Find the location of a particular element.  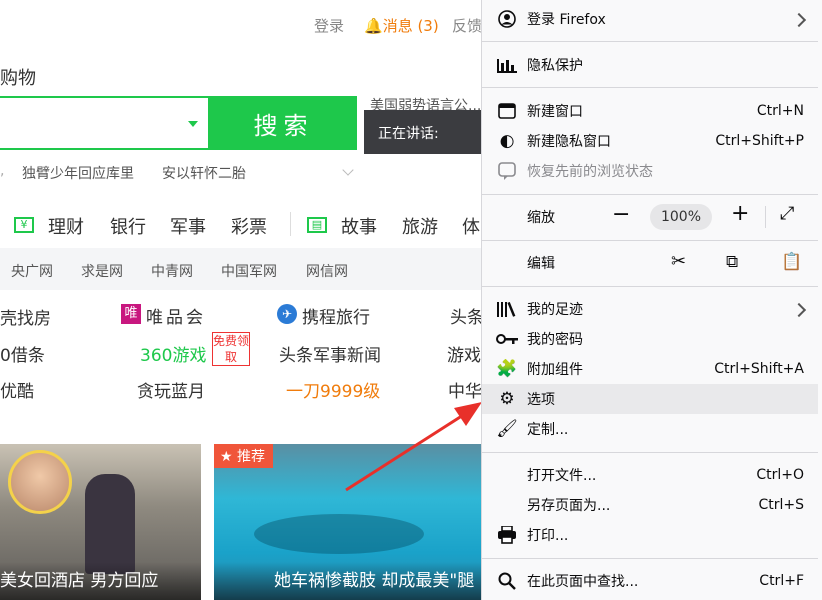

subnav-cac: 网信网 is located at coordinates (327, 271).